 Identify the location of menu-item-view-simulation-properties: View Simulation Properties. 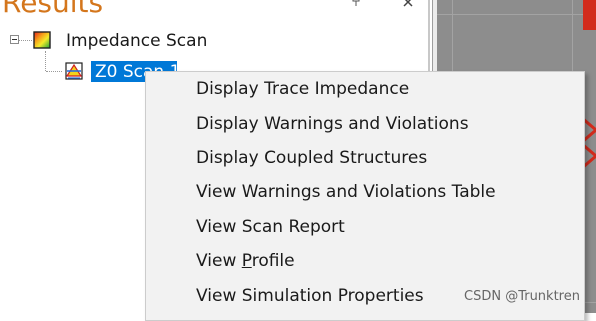
(310, 296).